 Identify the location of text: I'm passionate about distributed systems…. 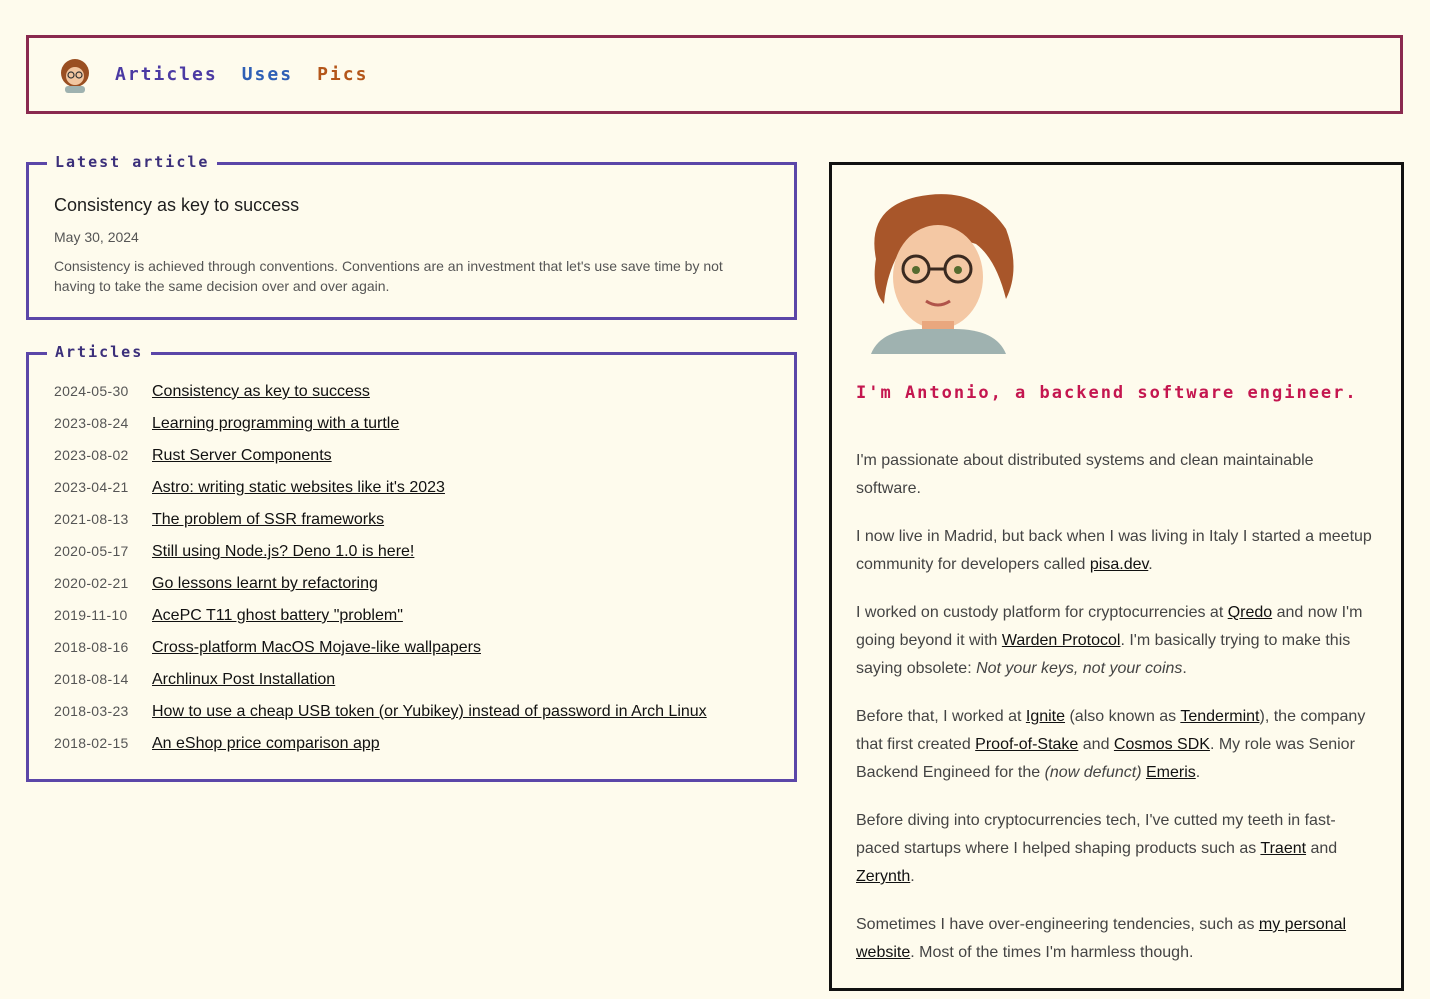
(1085, 474).